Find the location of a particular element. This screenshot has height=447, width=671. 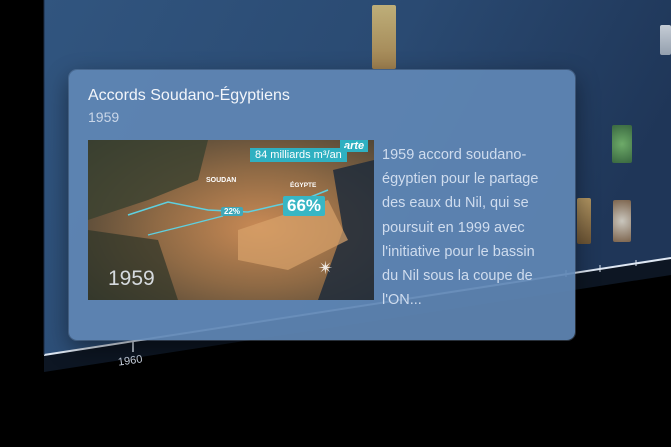

compass-icon: ✴ is located at coordinates (326, 268).